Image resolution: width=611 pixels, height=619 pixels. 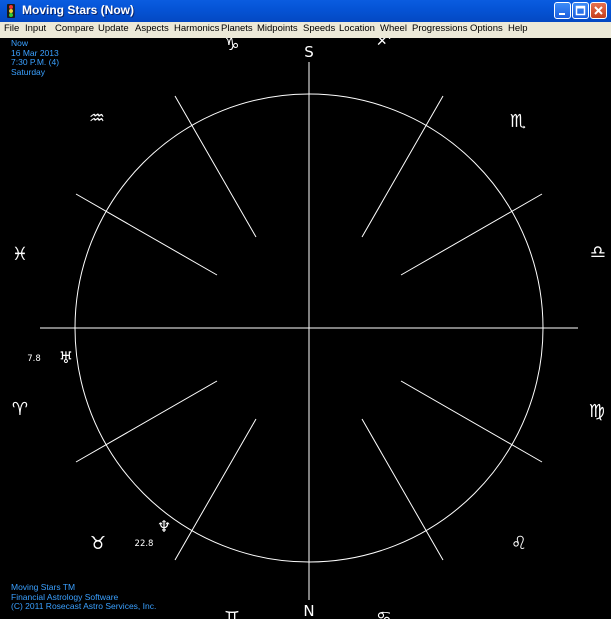 I want to click on title-bar: Moving Stars (Now), so click(x=305, y=11).